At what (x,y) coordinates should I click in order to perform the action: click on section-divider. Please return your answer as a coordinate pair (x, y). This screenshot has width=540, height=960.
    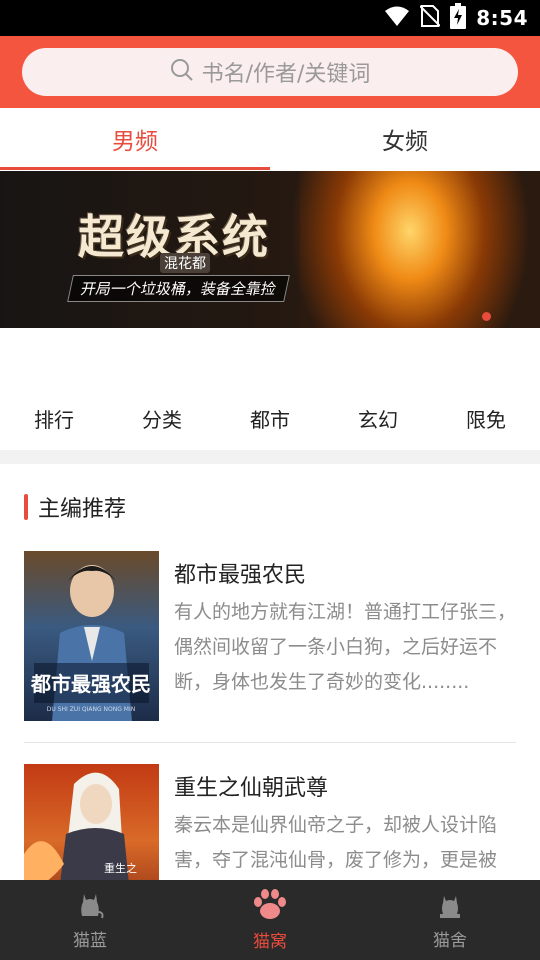
    Looking at the image, I should click on (270, 457).